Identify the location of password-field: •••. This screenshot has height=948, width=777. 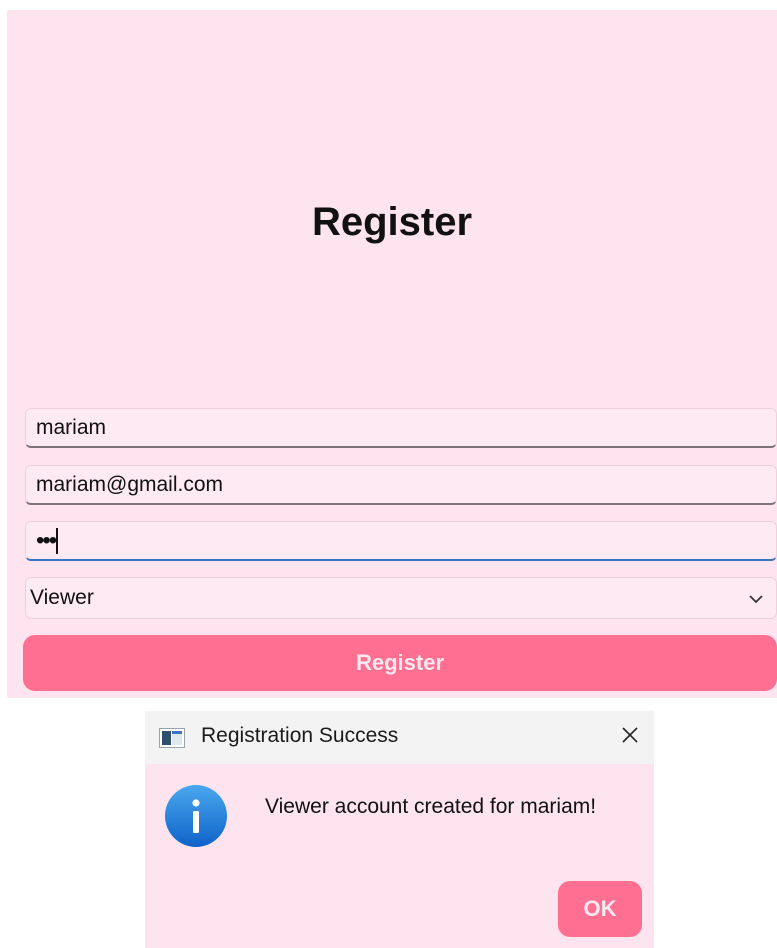
(401, 541).